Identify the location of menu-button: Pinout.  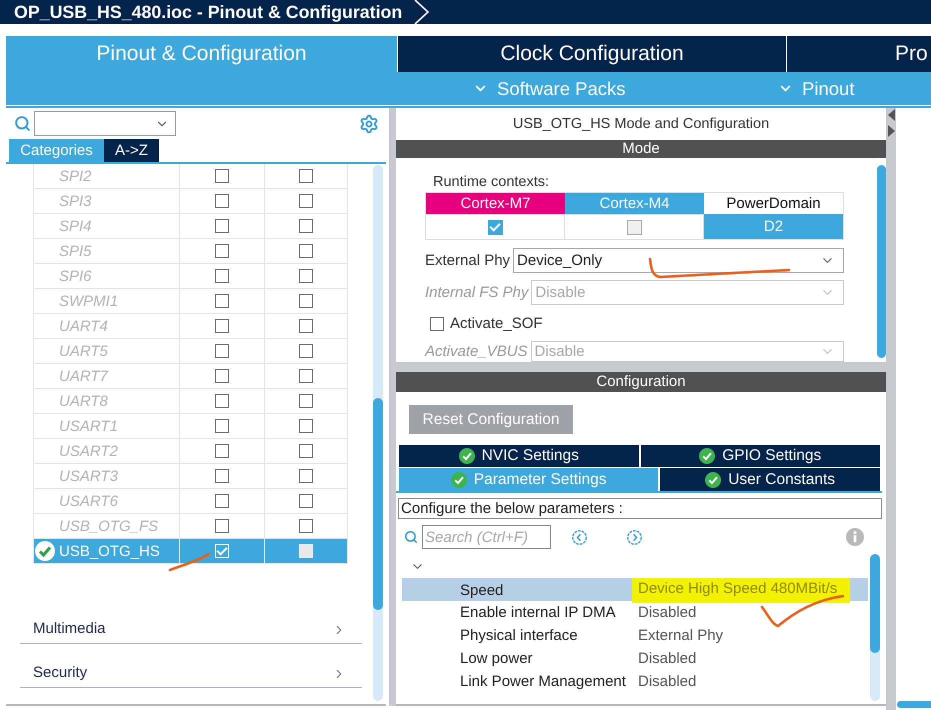
(814, 89).